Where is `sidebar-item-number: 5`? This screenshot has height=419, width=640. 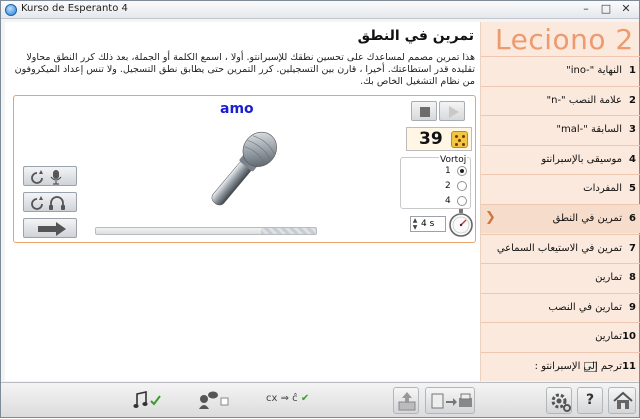 sidebar-item-number: 5 is located at coordinates (632, 189).